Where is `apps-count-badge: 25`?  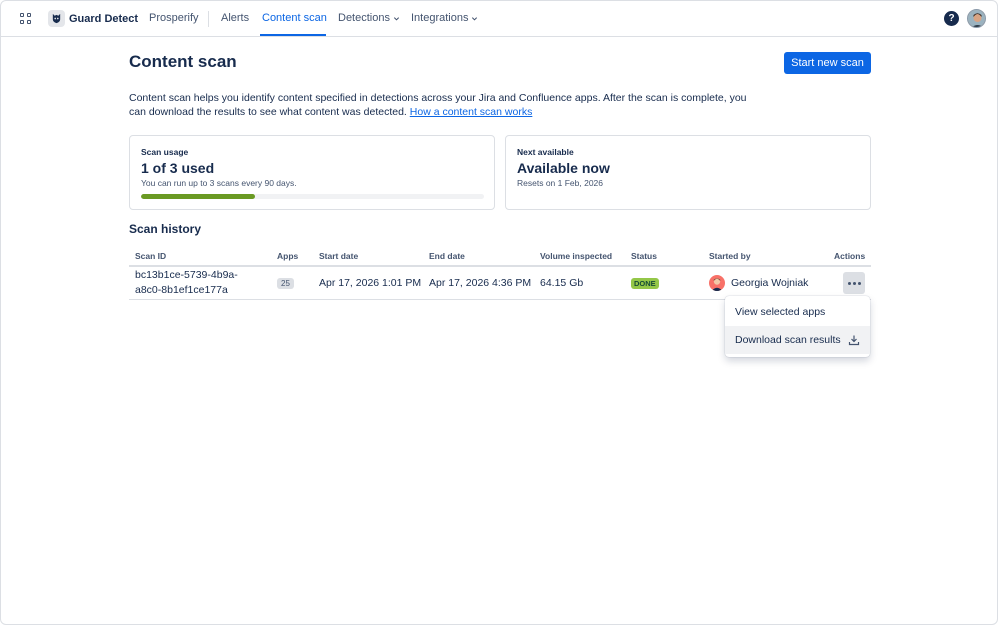 apps-count-badge: 25 is located at coordinates (285, 283).